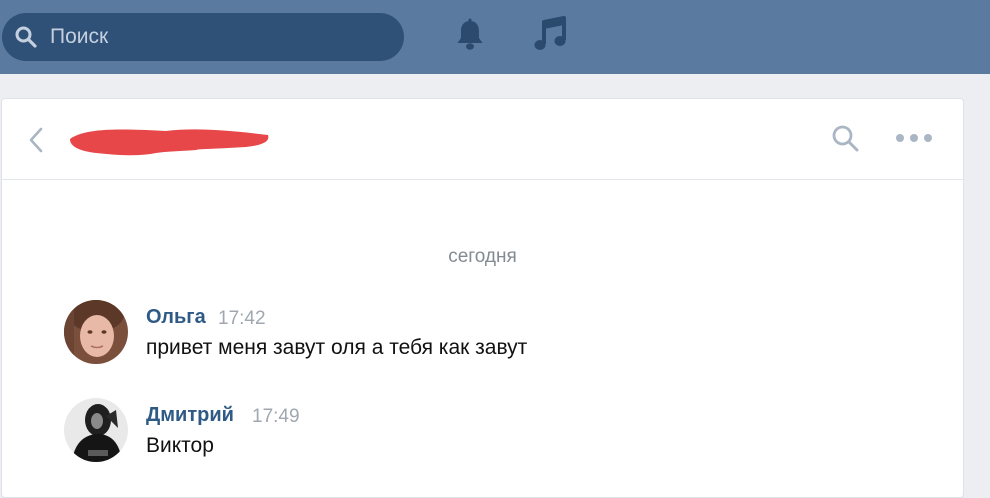 Image resolution: width=990 pixels, height=498 pixels. I want to click on top-bar, so click(495, 37).